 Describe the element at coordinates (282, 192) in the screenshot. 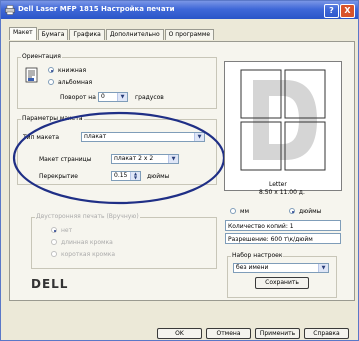

I see `paper-size: 8.50 x 11.00 д.` at that location.